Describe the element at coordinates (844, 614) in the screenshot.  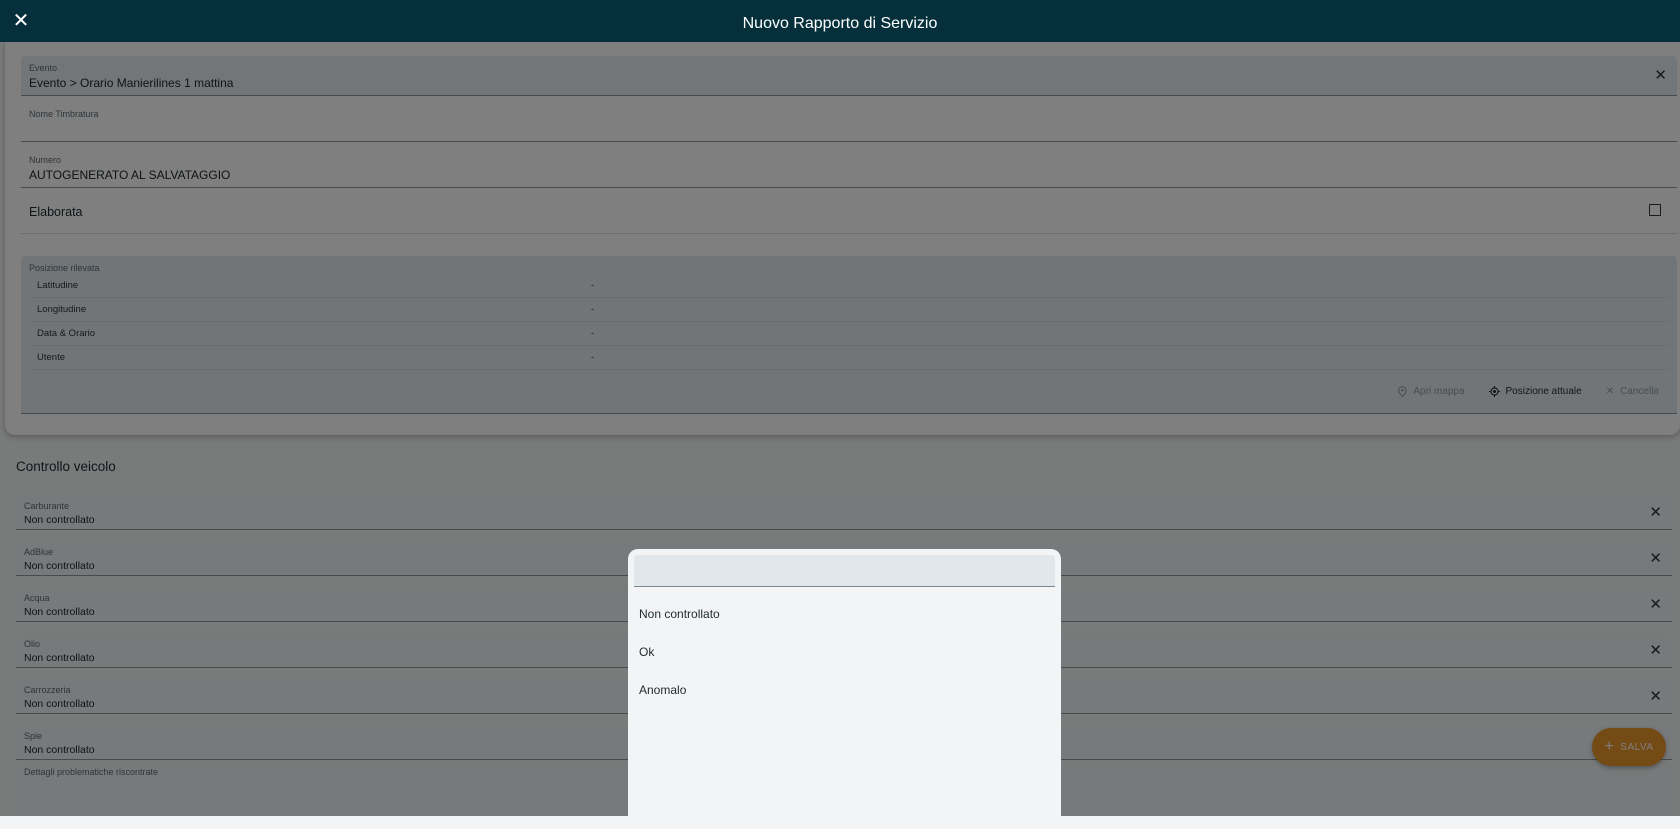
I see `option-non-controllato: Non controllato` at that location.